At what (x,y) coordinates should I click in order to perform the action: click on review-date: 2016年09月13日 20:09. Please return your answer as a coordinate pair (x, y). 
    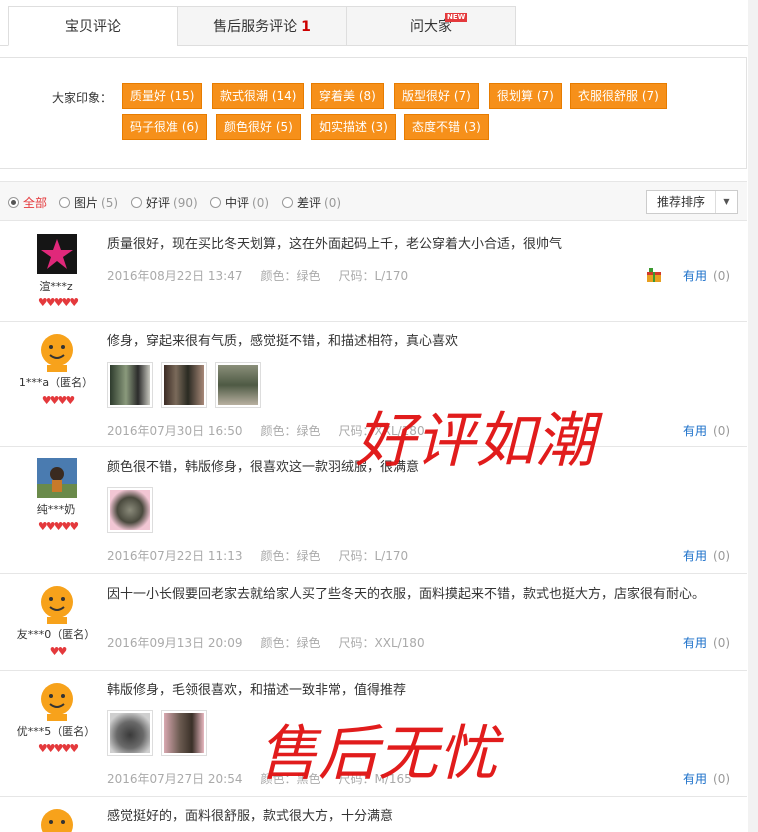
    Looking at the image, I should click on (175, 643).